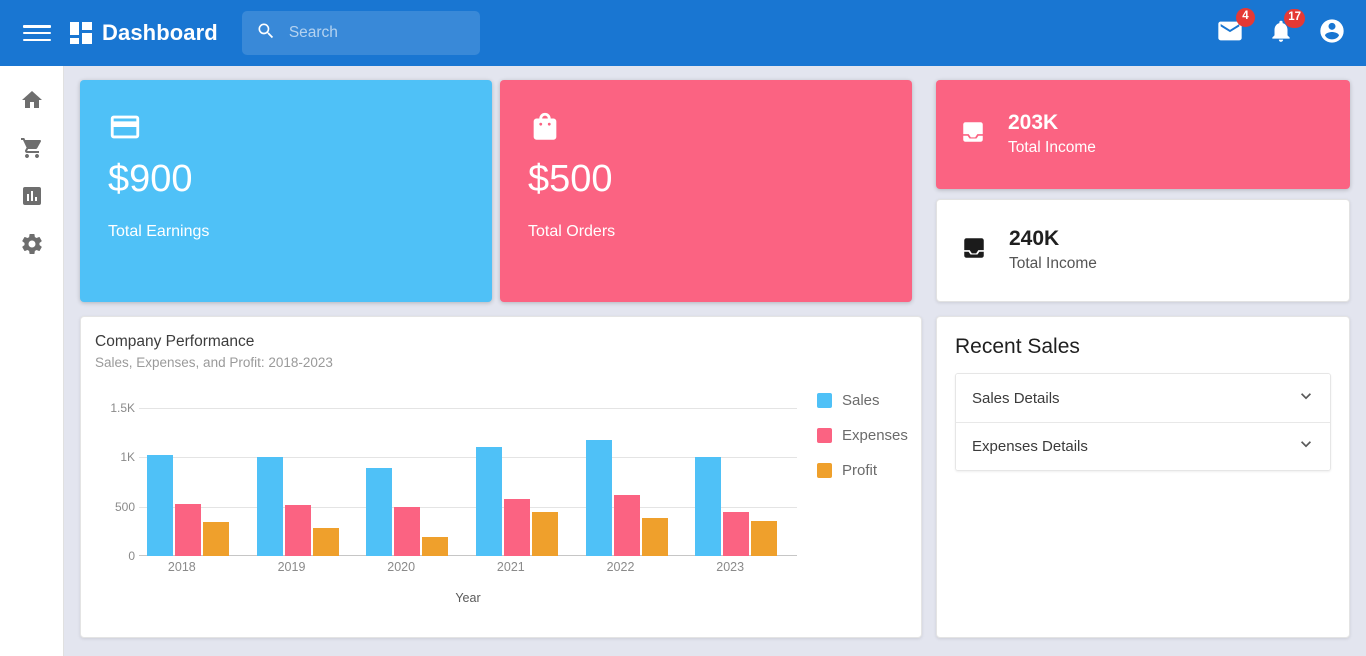 This screenshot has height=656, width=1366. I want to click on sidebar, so click(32, 361).